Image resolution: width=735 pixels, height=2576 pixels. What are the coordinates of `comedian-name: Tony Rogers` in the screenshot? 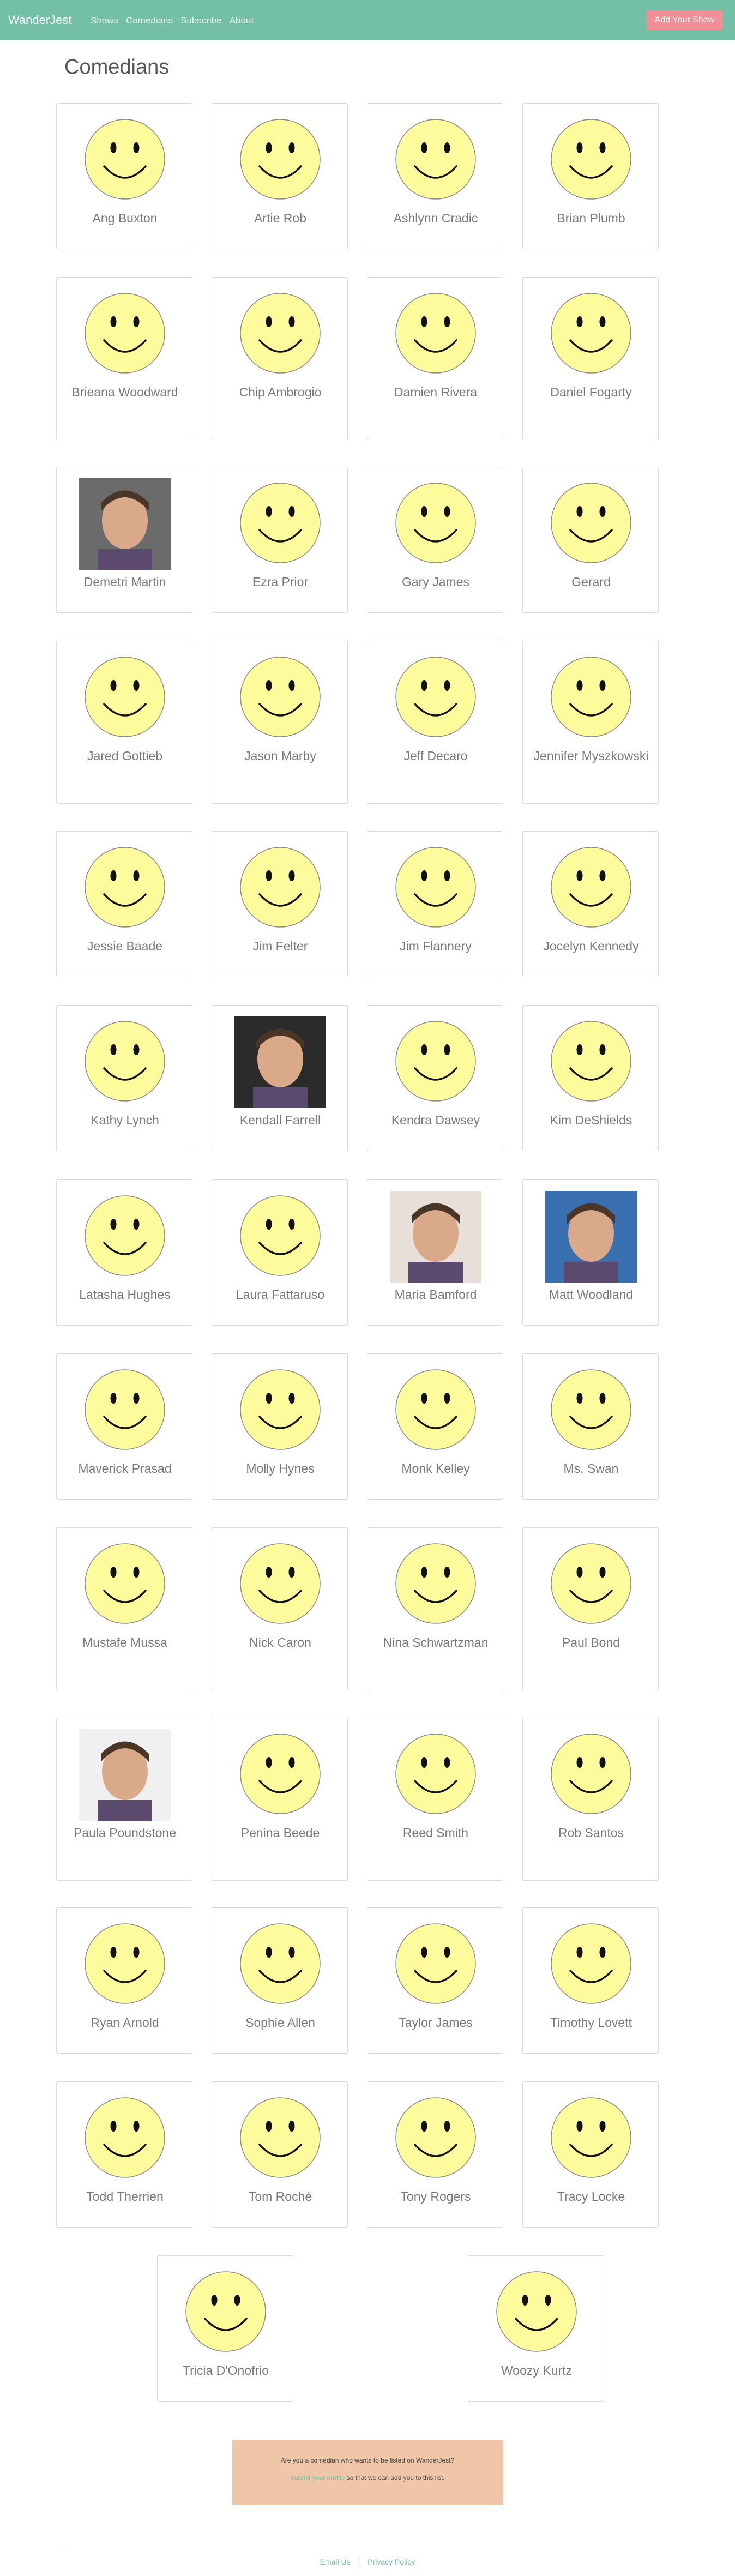 It's located at (436, 2197).